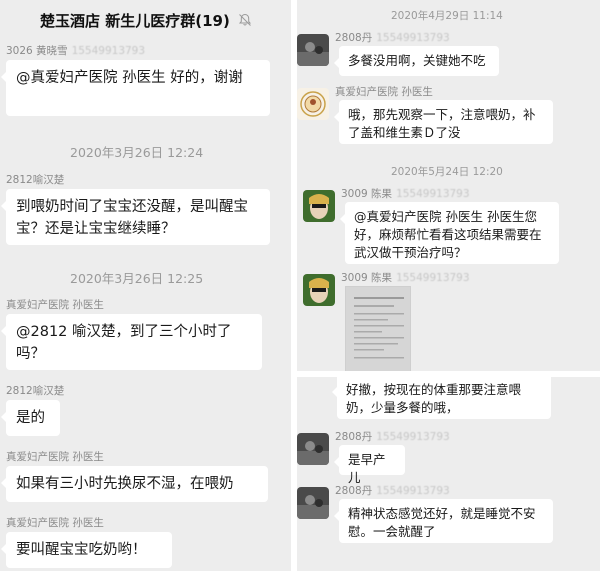 Image resolution: width=600 pixels, height=571 pixels. What do you see at coordinates (245, 19) in the screenshot?
I see `muted-bell-icon` at bounding box center [245, 19].